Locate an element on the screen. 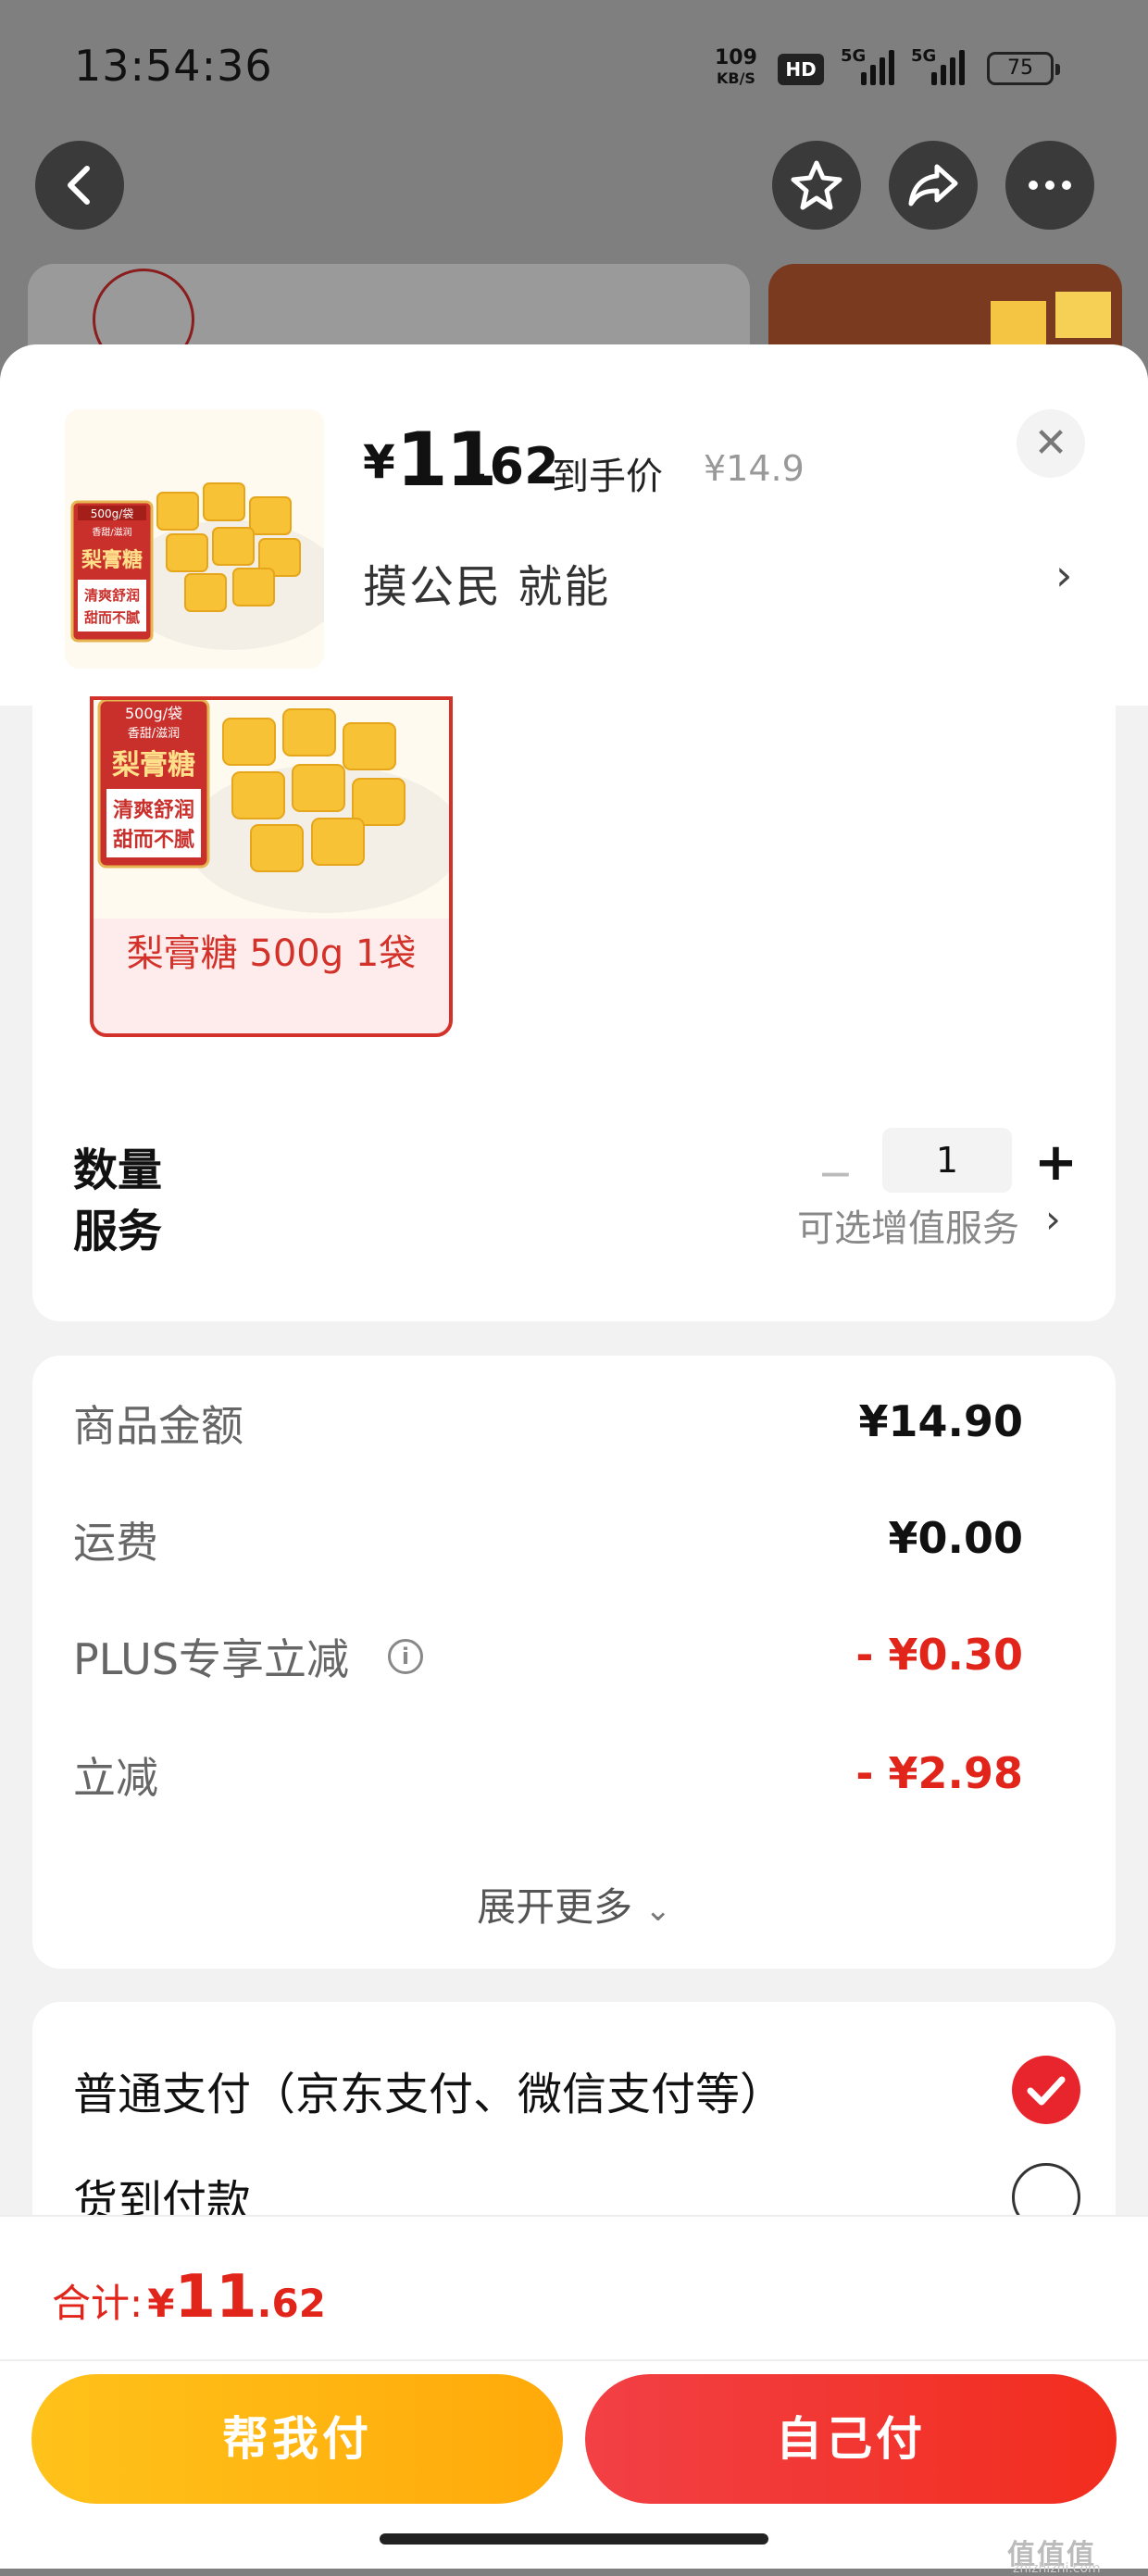 The width and height of the screenshot is (1148, 2576). divider is located at coordinates (574, 2360).